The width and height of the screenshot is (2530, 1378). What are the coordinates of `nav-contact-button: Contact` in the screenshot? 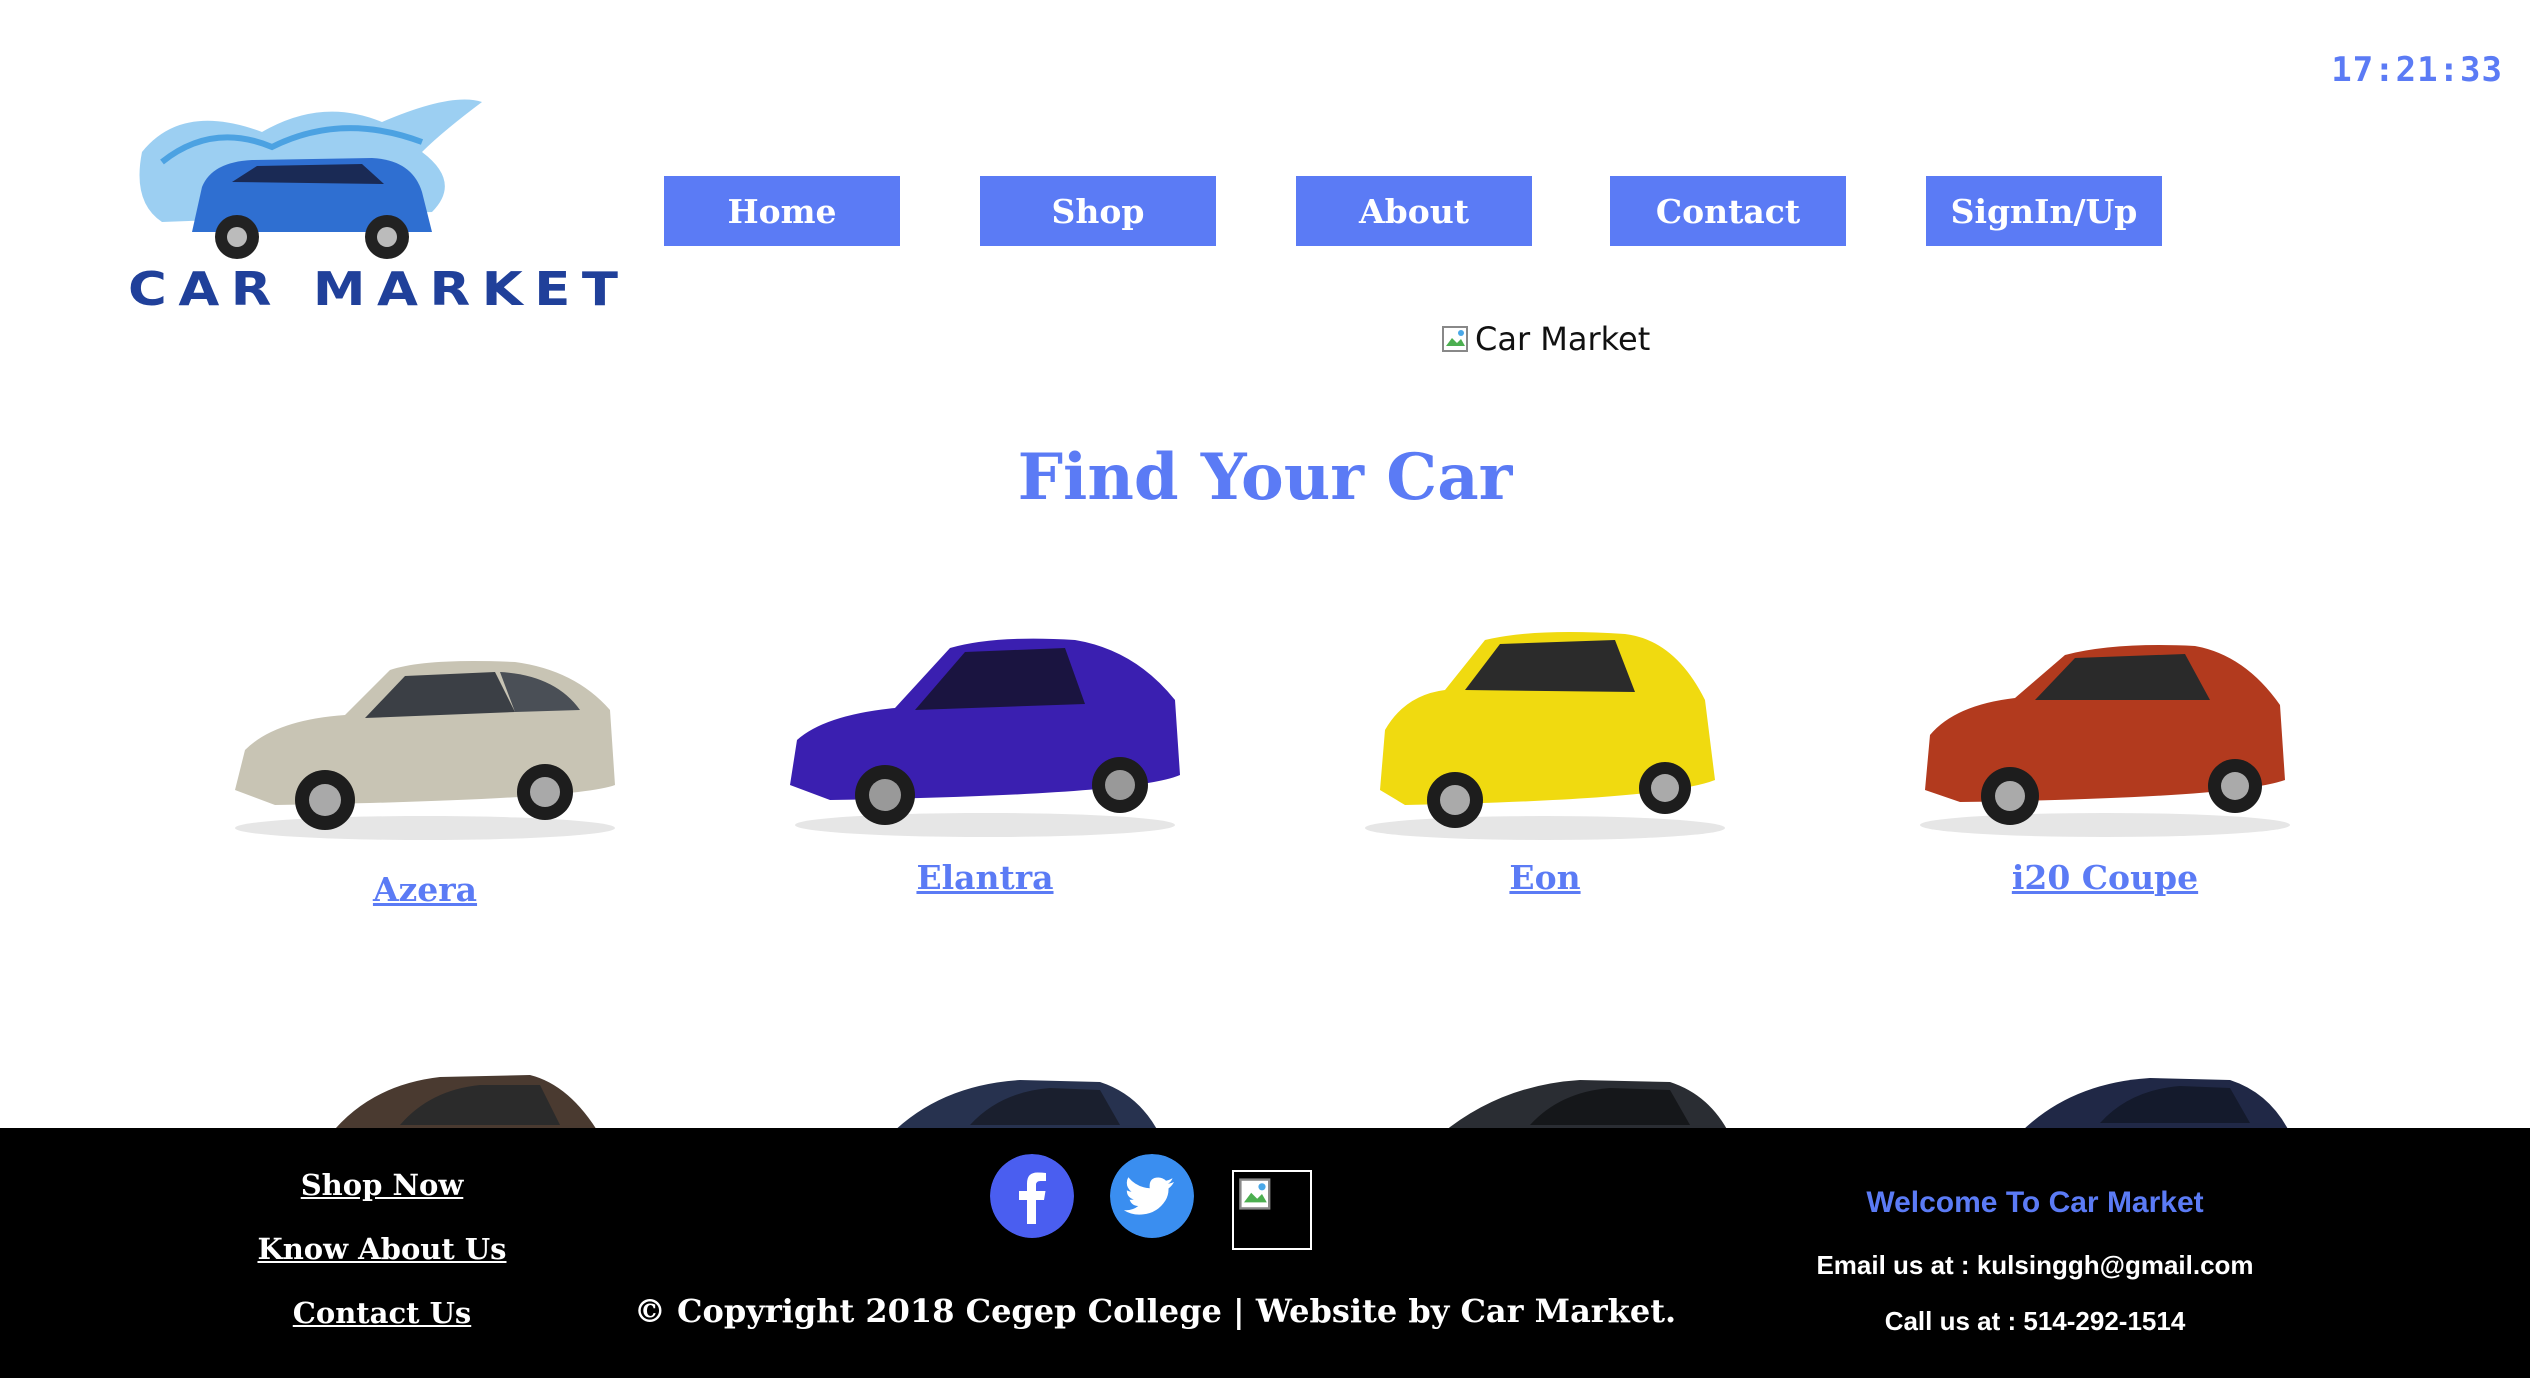 It's located at (1728, 211).